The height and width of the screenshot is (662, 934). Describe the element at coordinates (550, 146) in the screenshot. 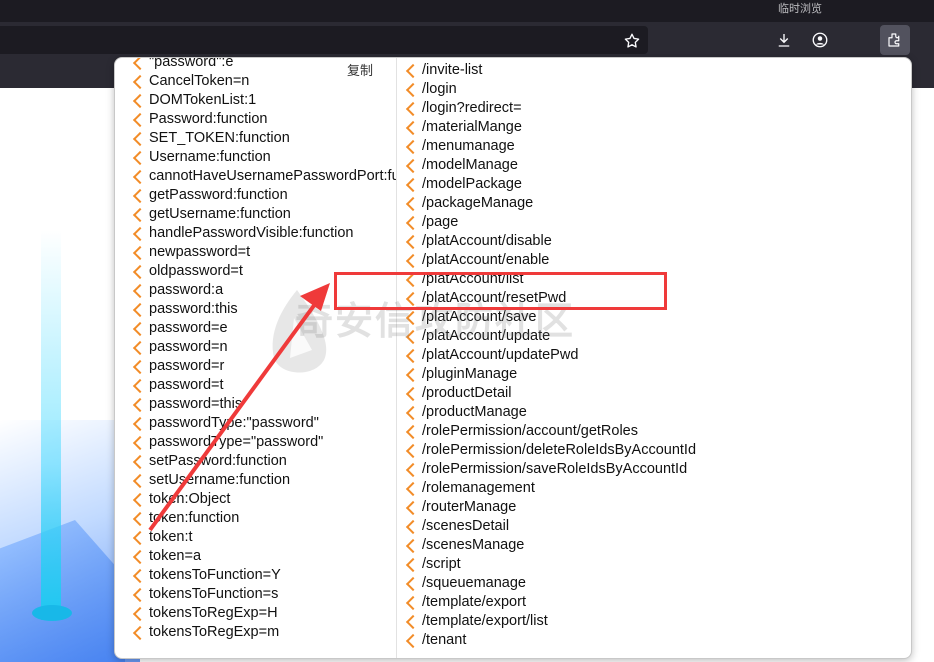

I see `path-item: /menumanage` at that location.